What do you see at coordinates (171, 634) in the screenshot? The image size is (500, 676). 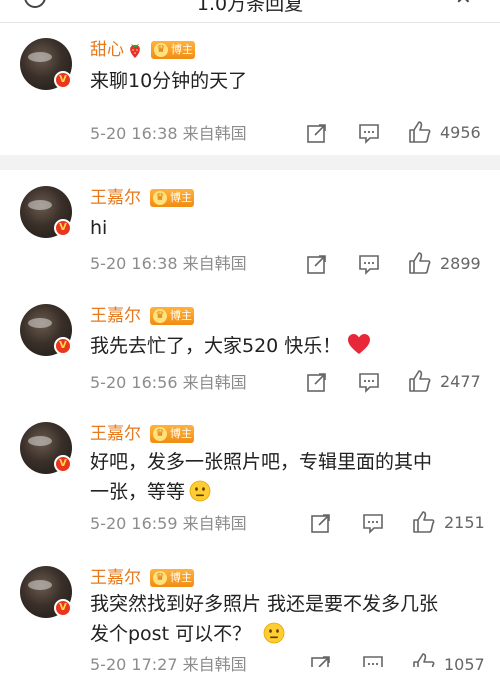 I see `comment-text-content: 发个post 可以不？` at bounding box center [171, 634].